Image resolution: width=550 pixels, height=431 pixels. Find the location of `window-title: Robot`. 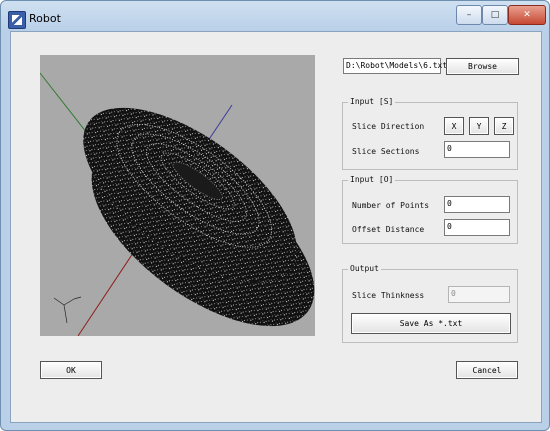

window-title: Robot is located at coordinates (45, 18).